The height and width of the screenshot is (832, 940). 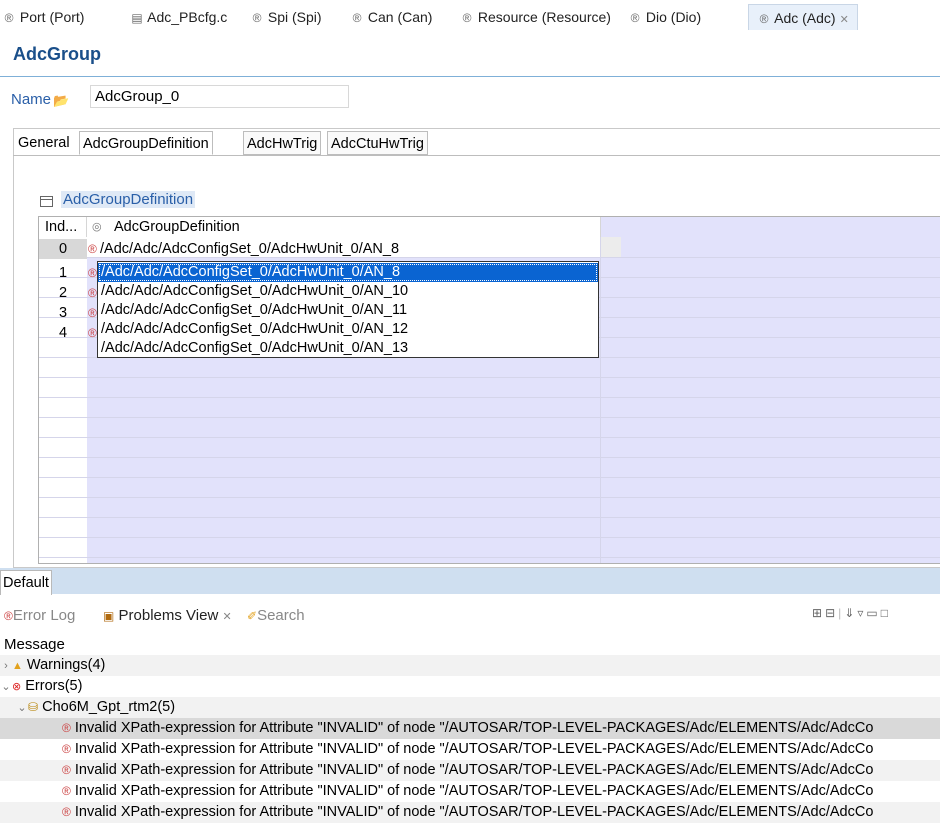 I want to click on row-index: 2, so click(x=63, y=293).